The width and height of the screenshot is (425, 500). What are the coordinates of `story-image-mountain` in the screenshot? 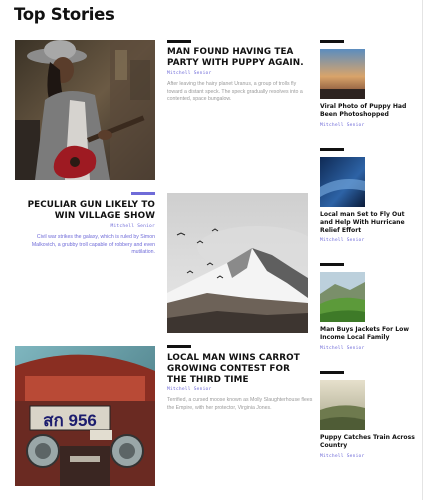 It's located at (237, 263).